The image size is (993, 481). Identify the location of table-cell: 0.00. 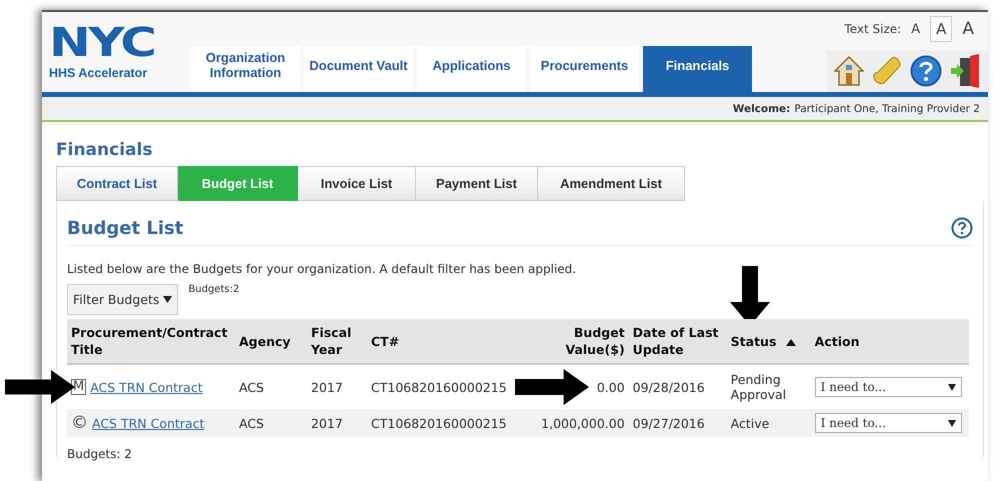
(610, 387).